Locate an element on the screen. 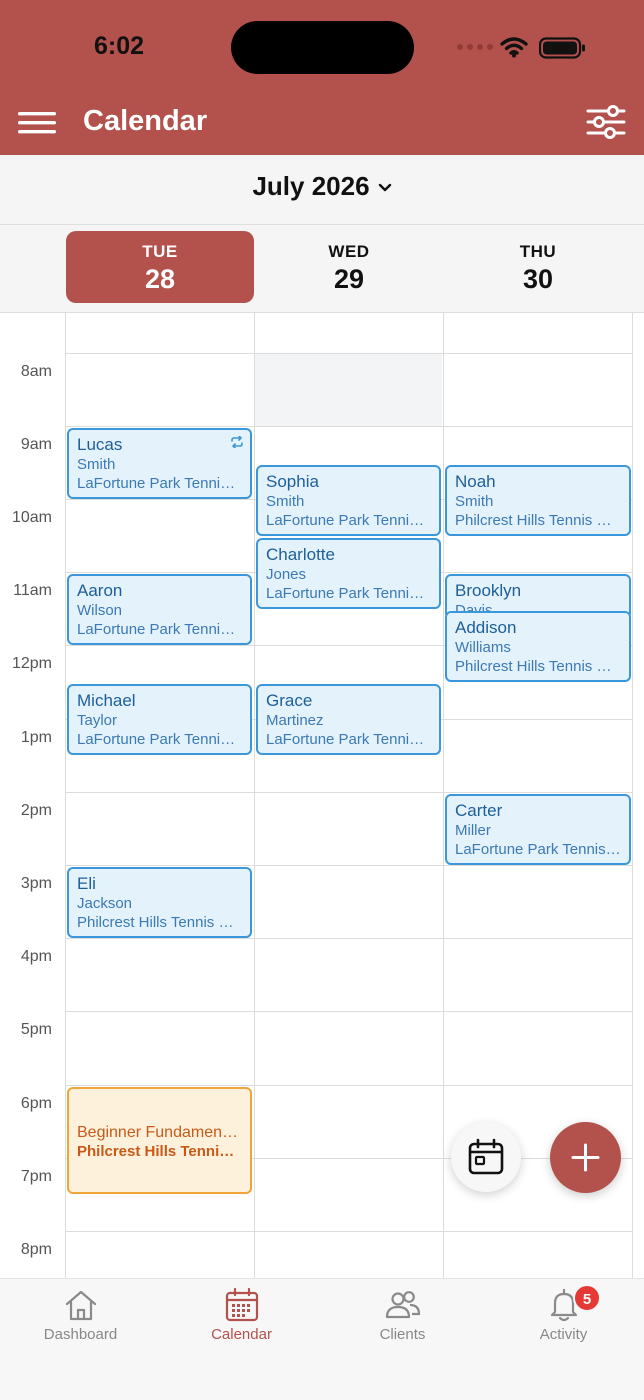  time-label: 2pm is located at coordinates (36, 810).